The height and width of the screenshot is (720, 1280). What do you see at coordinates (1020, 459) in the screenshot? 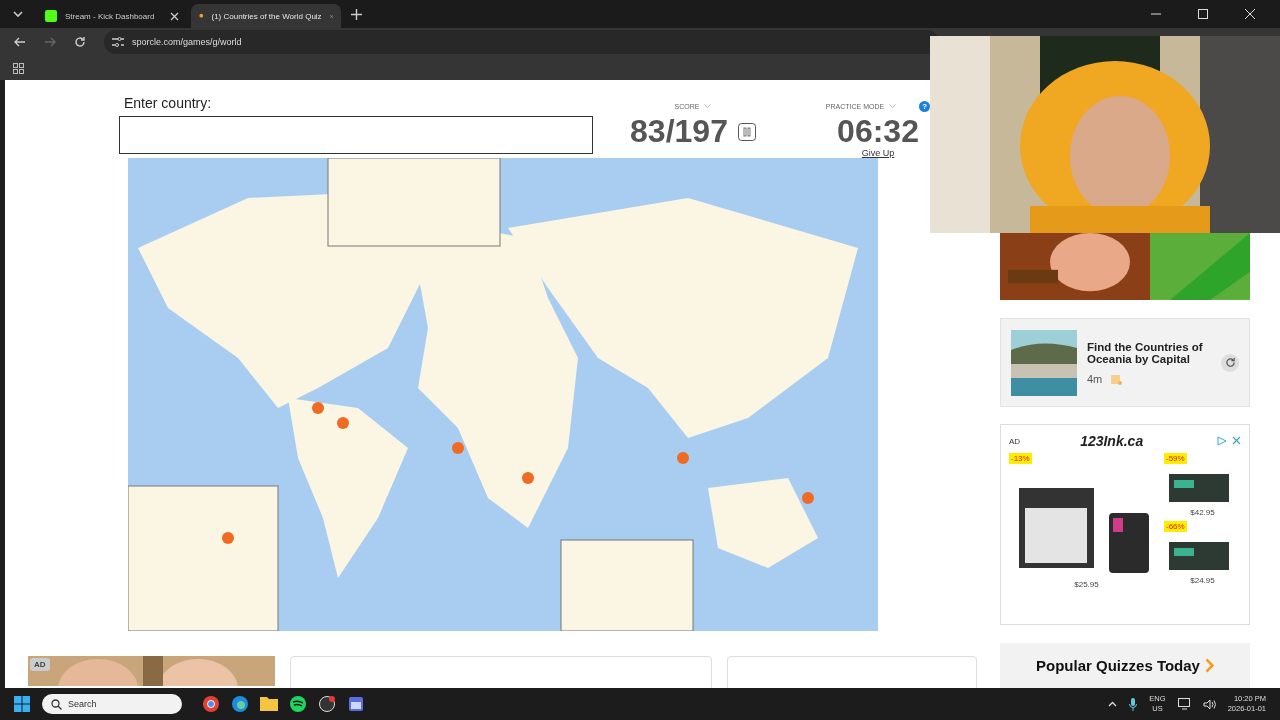
I see `discount-badge: -13%` at bounding box center [1020, 459].